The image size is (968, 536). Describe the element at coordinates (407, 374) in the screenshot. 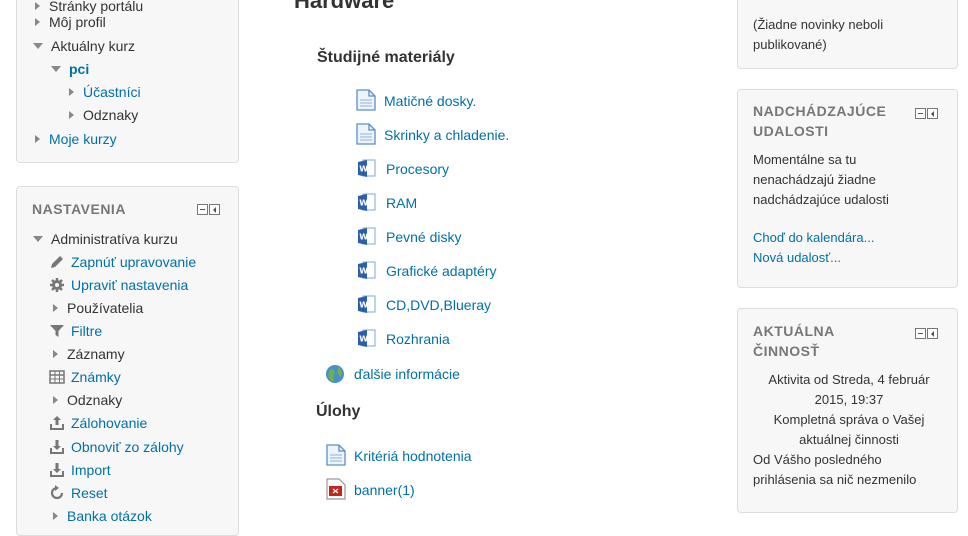

I see `url-link: ďalšie informácie` at that location.